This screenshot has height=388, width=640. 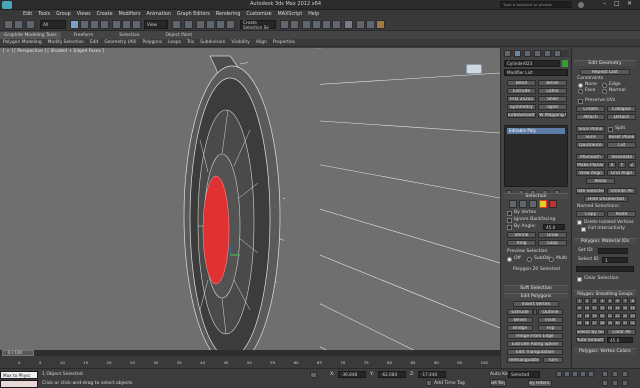 What do you see at coordinates (621, 157) in the screenshot?
I see `tessellate-button: Tessellate` at bounding box center [621, 157].